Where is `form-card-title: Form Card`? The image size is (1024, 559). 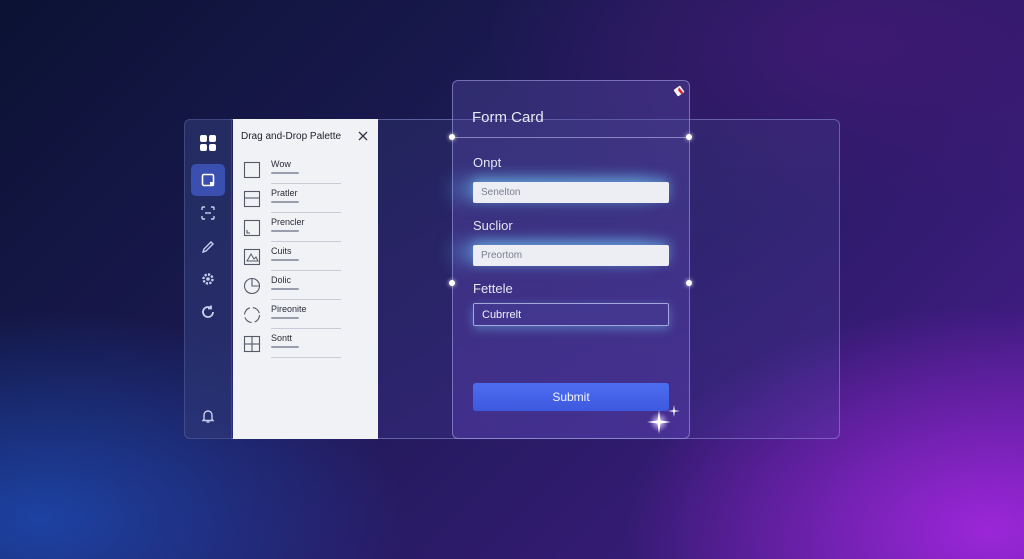 form-card-title: Form Card is located at coordinates (508, 117).